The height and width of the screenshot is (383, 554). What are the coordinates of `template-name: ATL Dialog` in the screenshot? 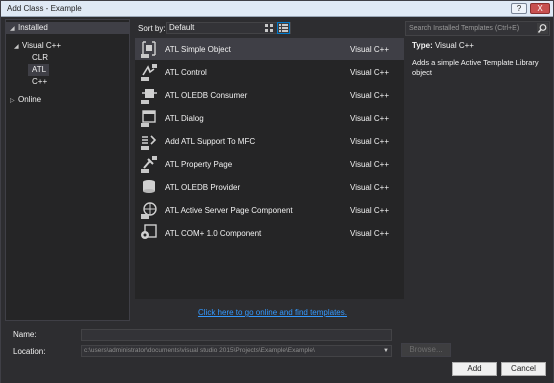 It's located at (184, 118).